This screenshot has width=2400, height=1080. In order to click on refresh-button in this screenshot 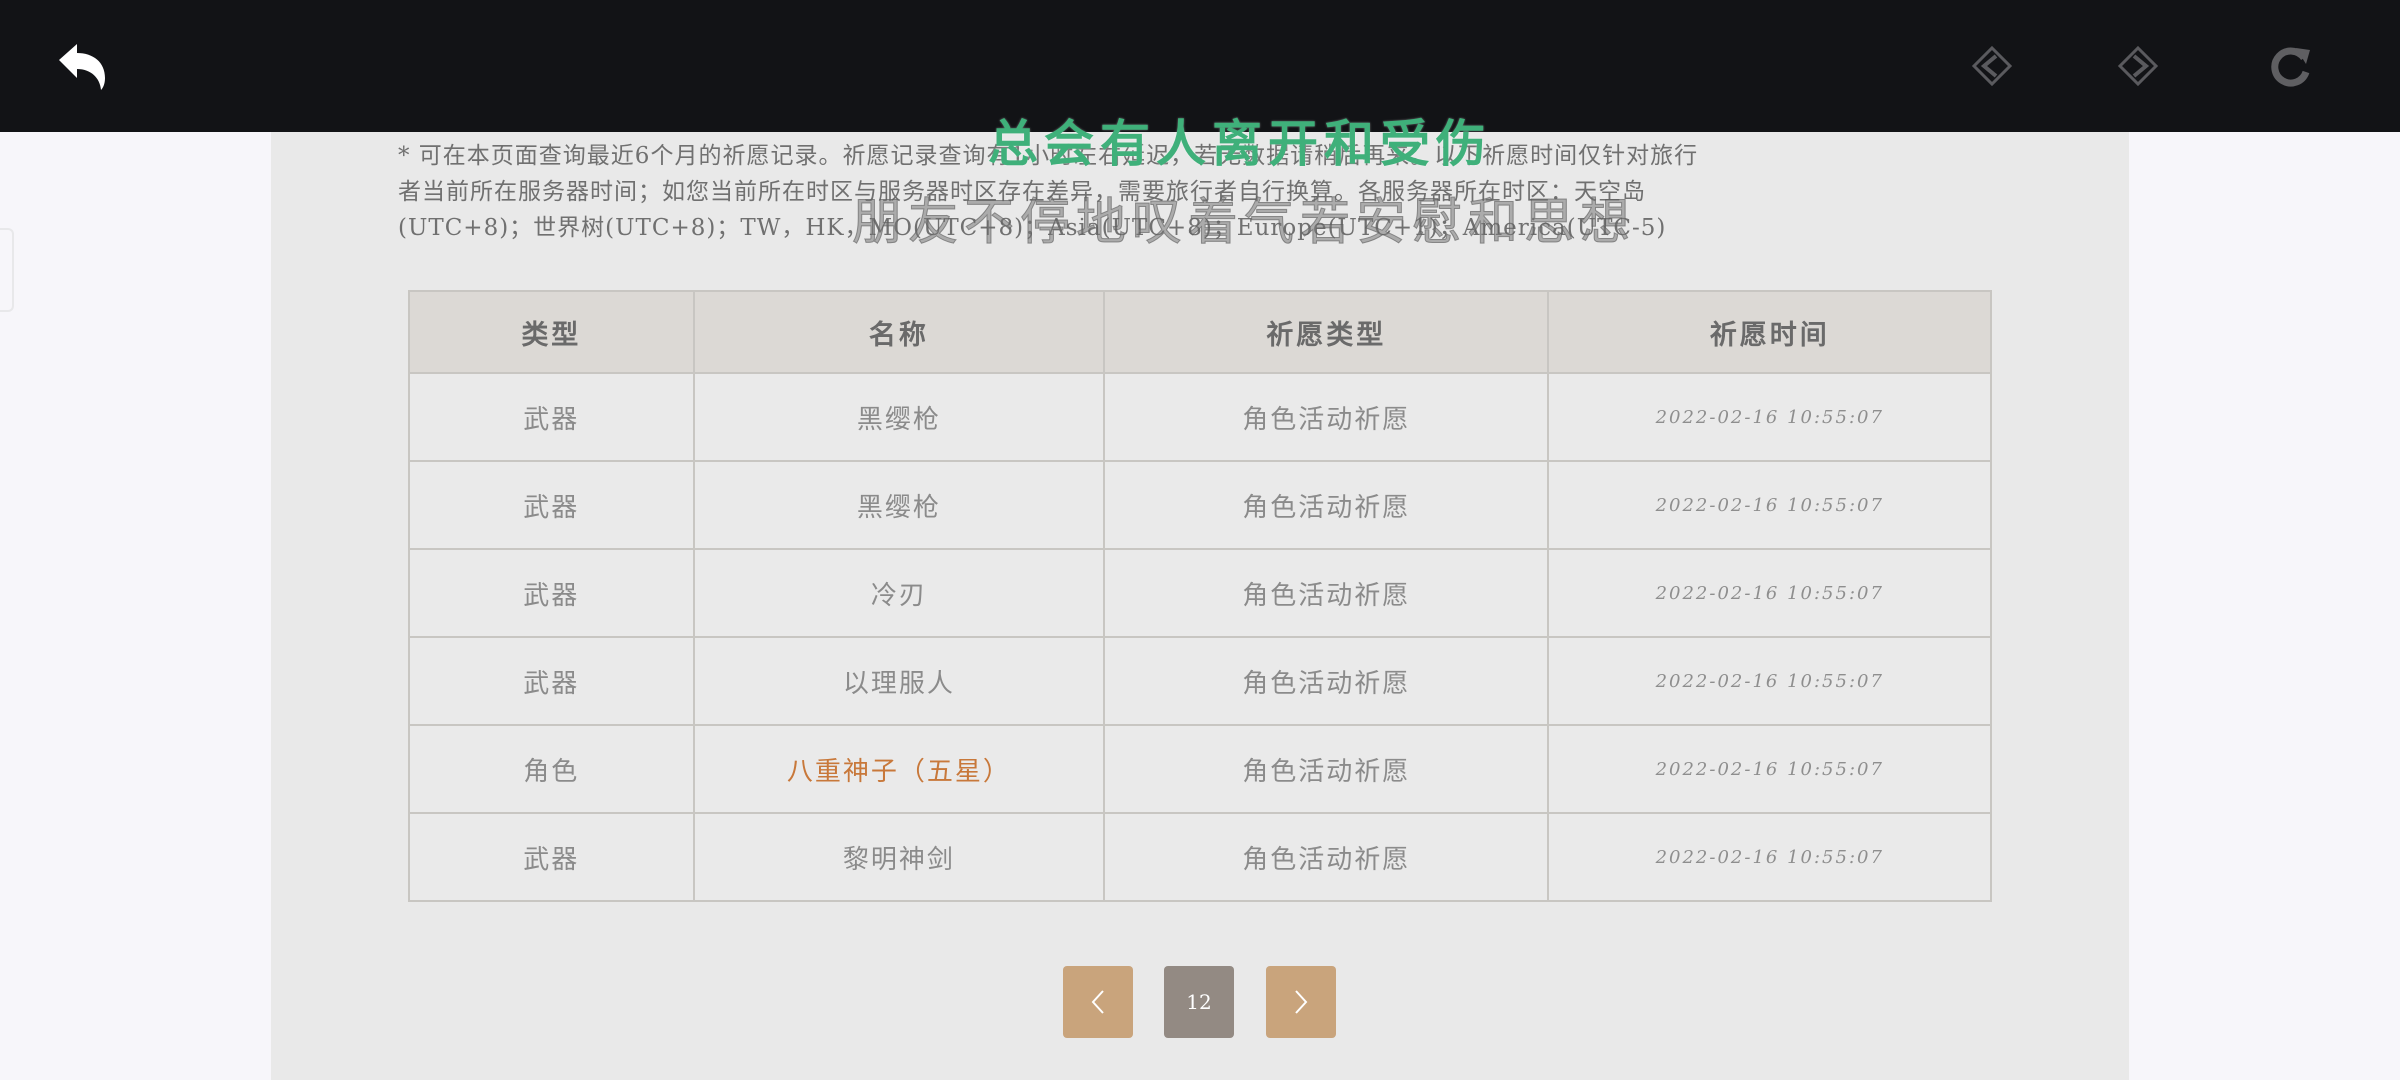, I will do `click(2290, 66)`.